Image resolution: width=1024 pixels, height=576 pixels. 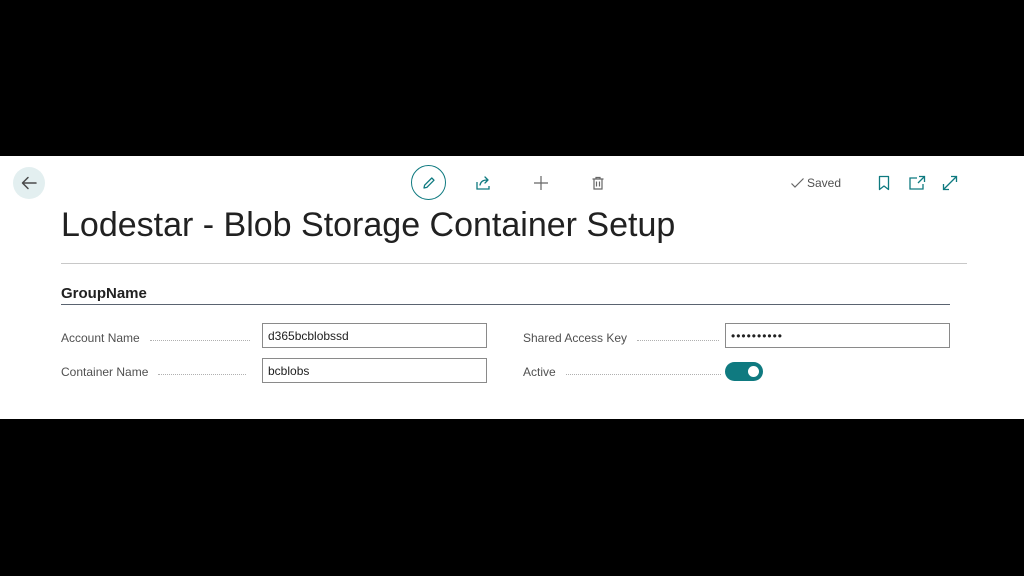 I want to click on back-button, so click(x=29, y=183).